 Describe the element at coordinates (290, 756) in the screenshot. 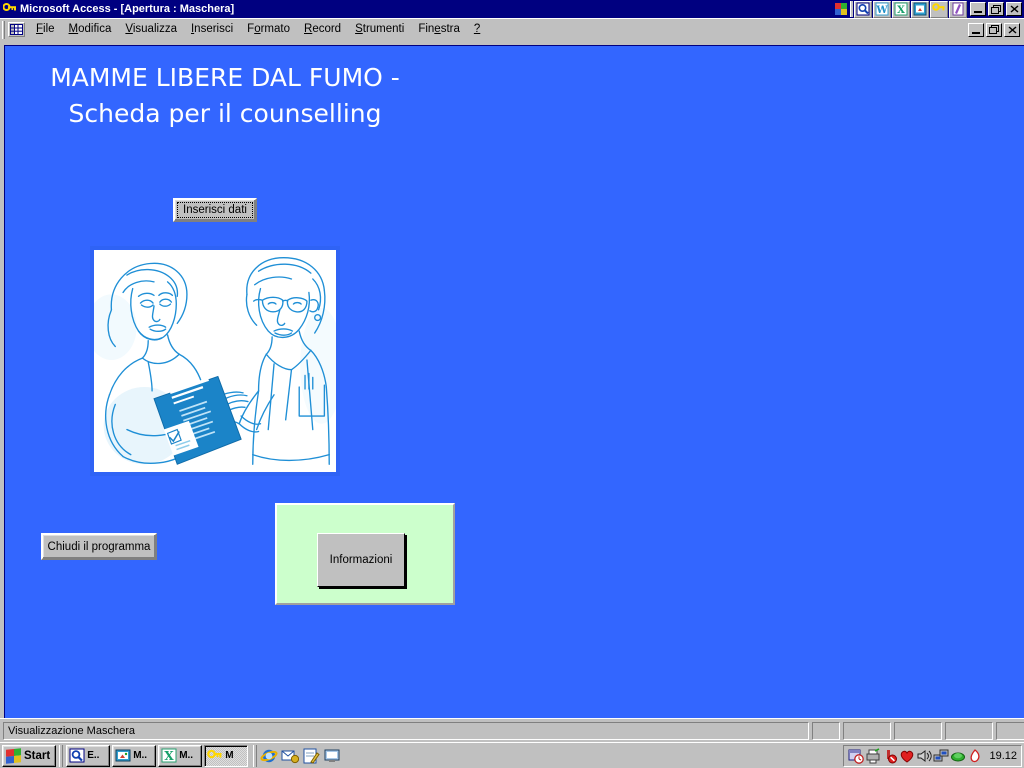

I see `outlook-express-icon` at that location.